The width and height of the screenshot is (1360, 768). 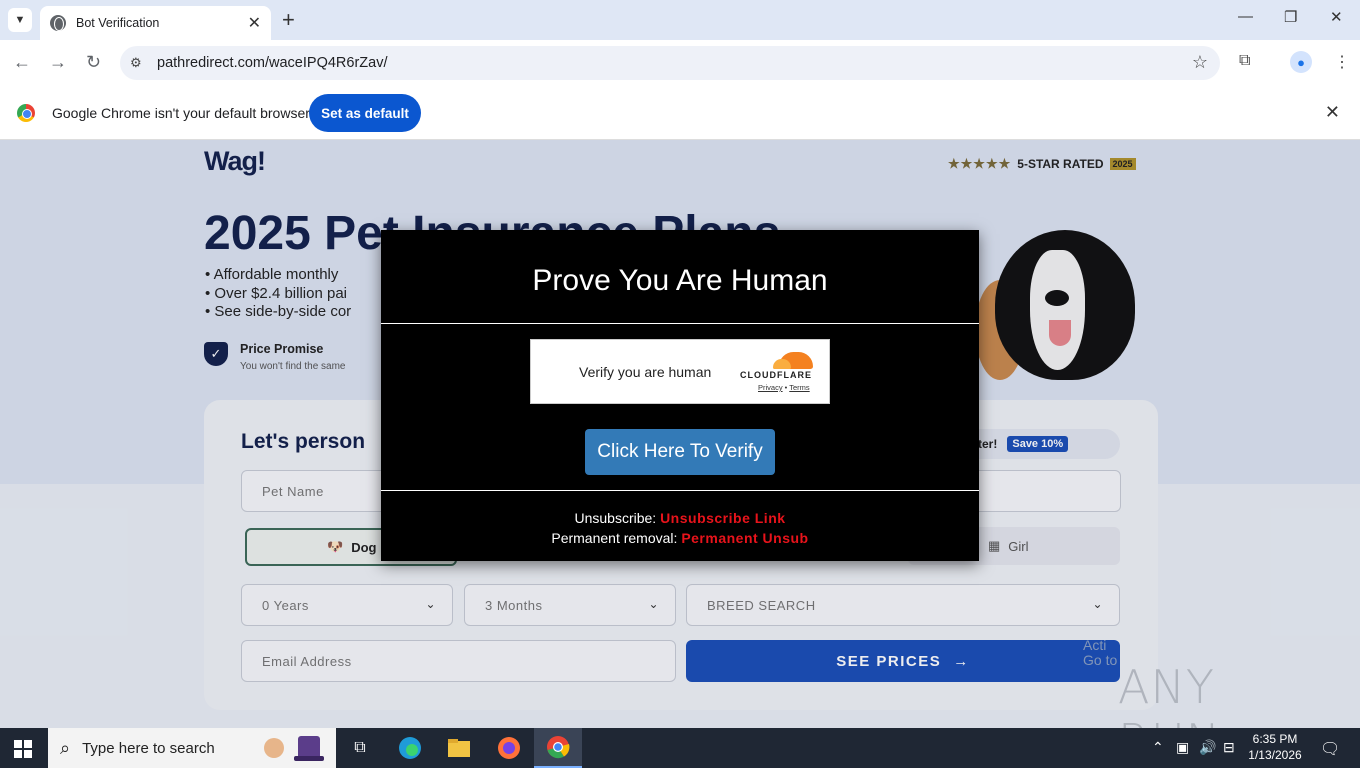 What do you see at coordinates (410, 748) in the screenshot?
I see `edge-icon` at bounding box center [410, 748].